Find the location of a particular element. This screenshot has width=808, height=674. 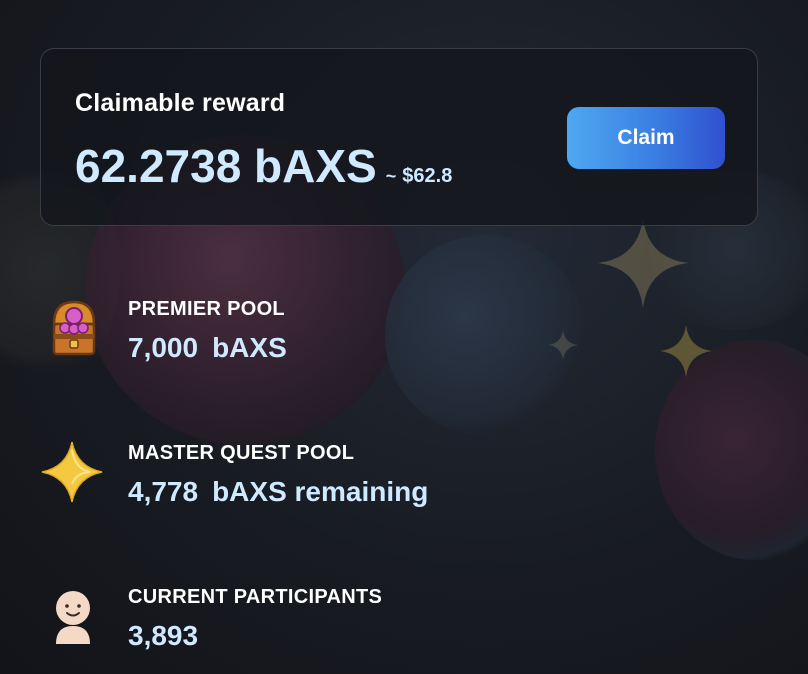

premier-pool-value: 7,000 bAXS is located at coordinates (207, 348).